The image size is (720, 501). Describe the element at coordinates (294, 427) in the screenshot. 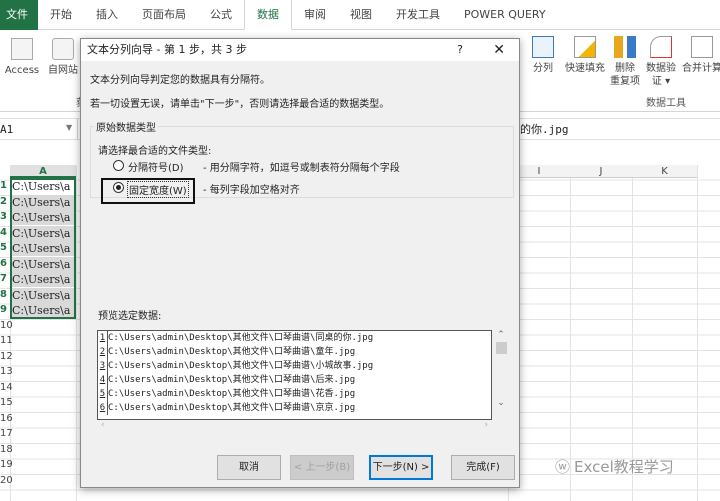

I see `preview-horizontal-scrollbar: ‹ ›` at that location.